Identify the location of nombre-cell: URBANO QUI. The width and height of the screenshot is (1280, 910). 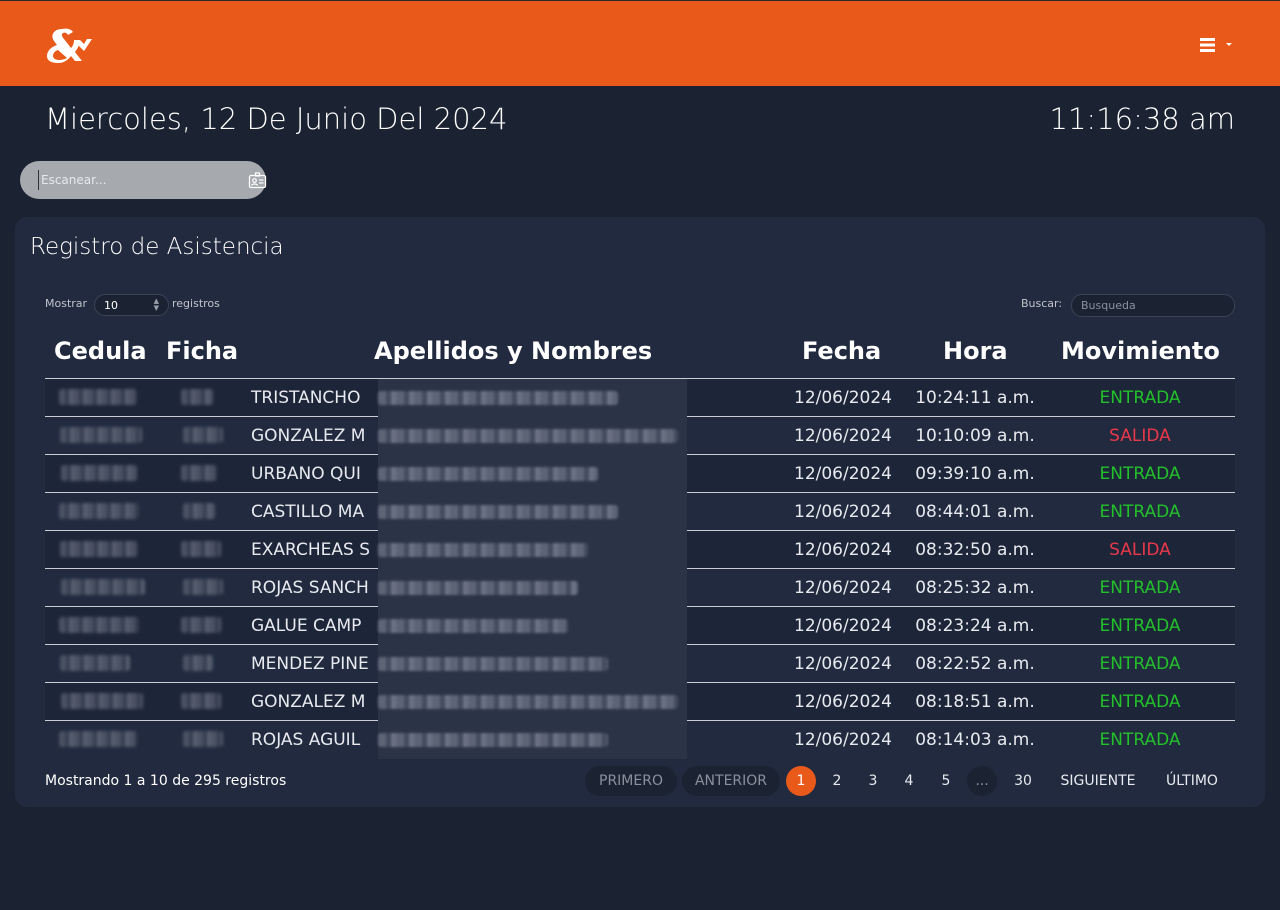
(306, 474).